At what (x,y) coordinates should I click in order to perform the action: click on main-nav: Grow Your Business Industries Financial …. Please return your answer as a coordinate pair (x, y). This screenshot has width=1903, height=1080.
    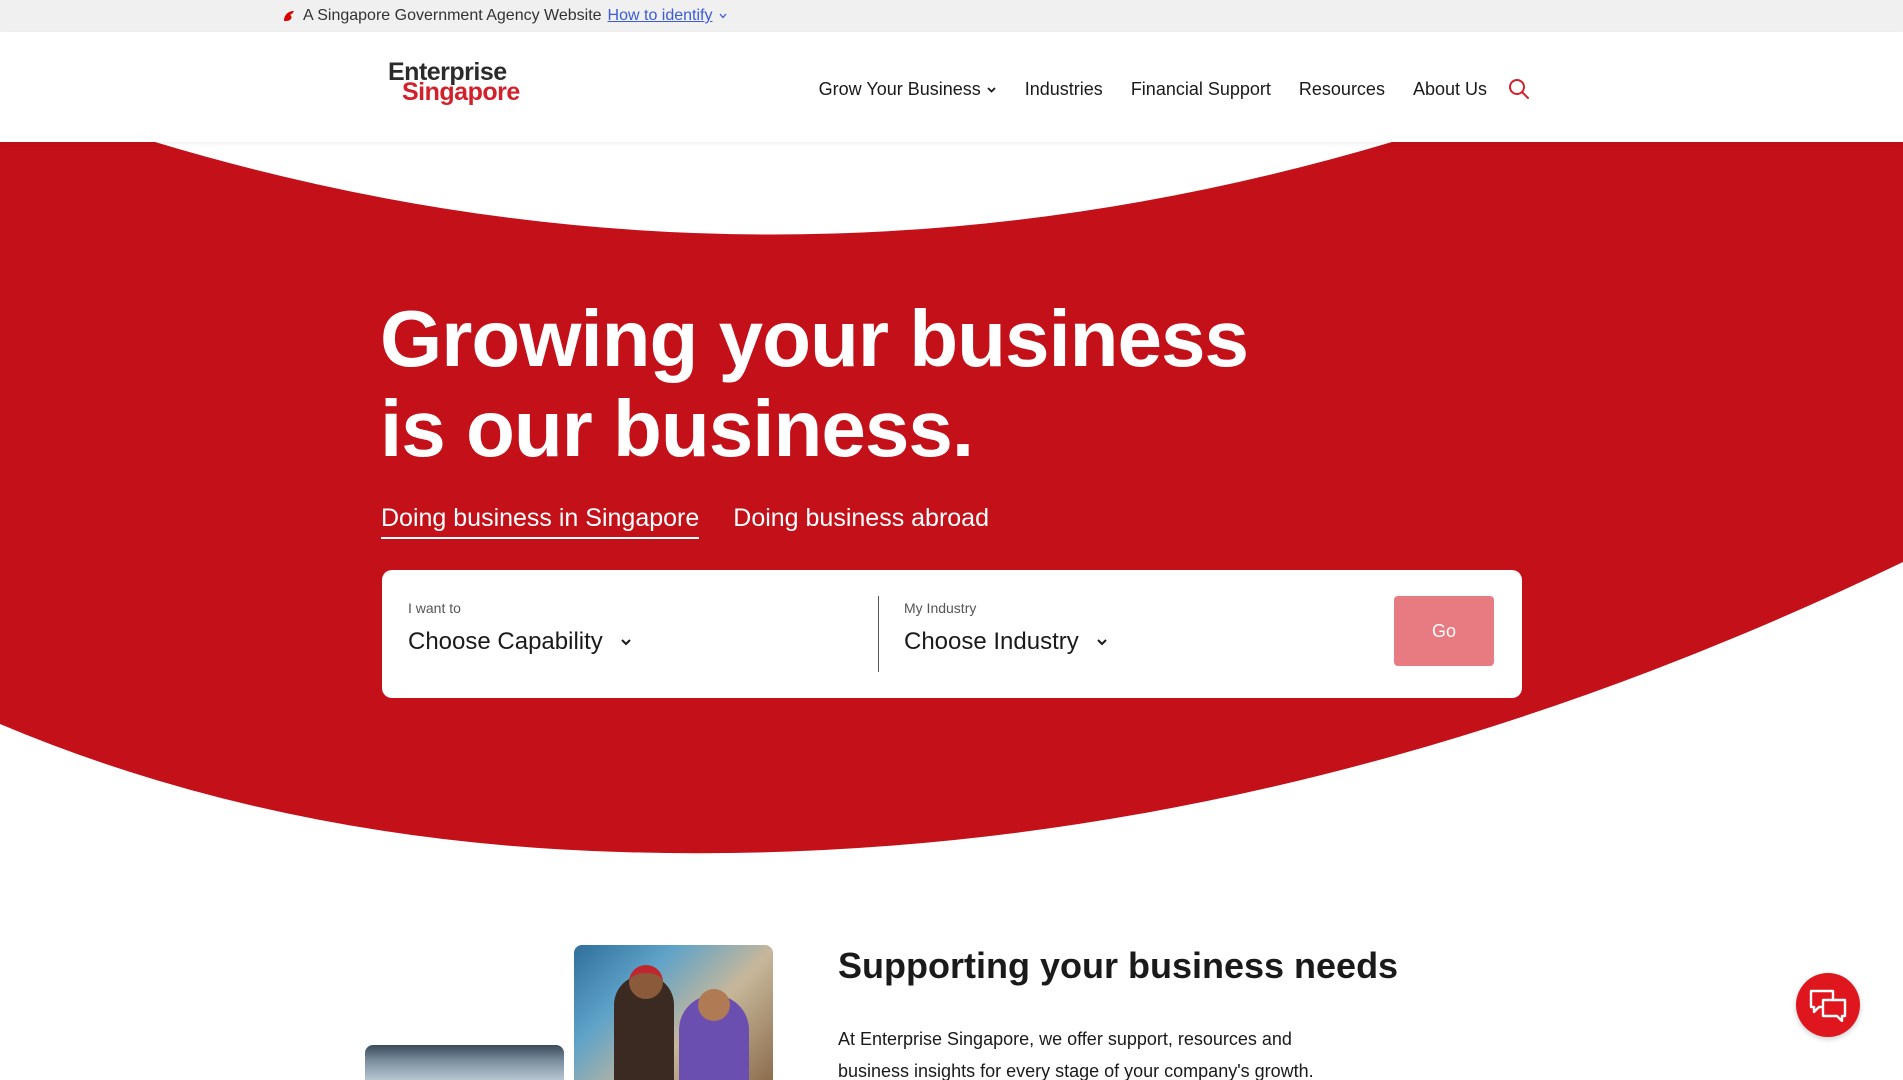
    Looking at the image, I should click on (1175, 89).